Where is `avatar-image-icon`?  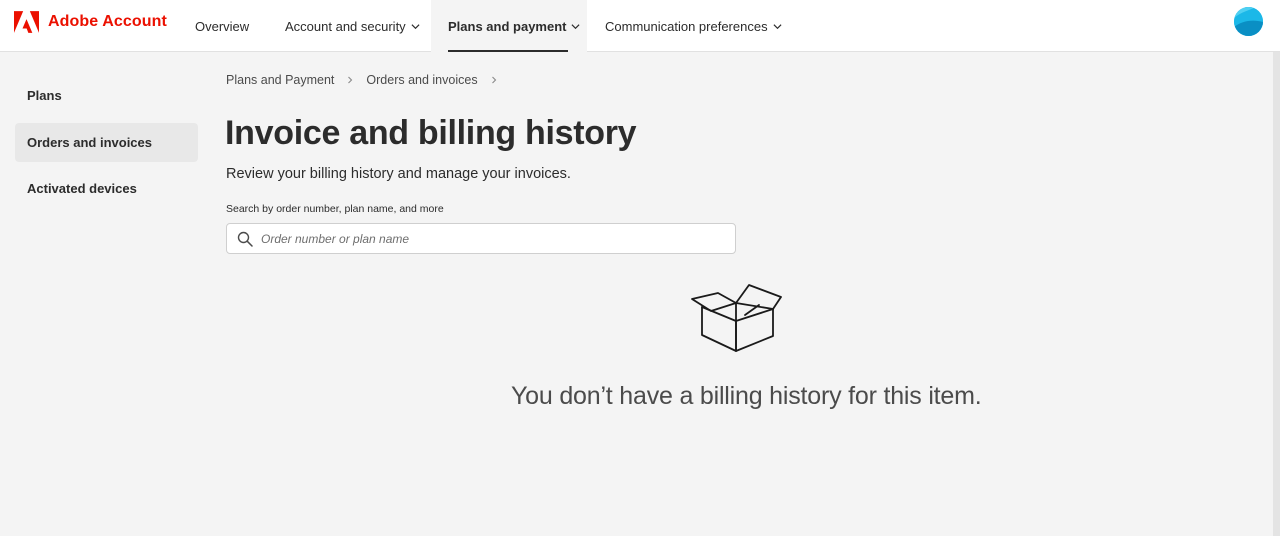 avatar-image-icon is located at coordinates (1248, 21).